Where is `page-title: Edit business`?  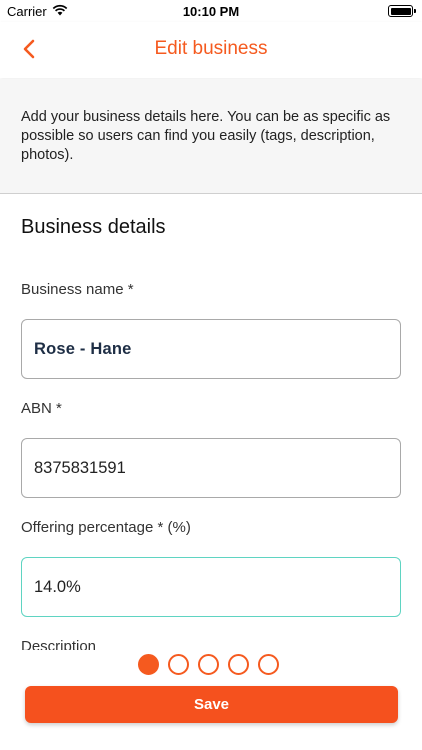 page-title: Edit business is located at coordinates (211, 48).